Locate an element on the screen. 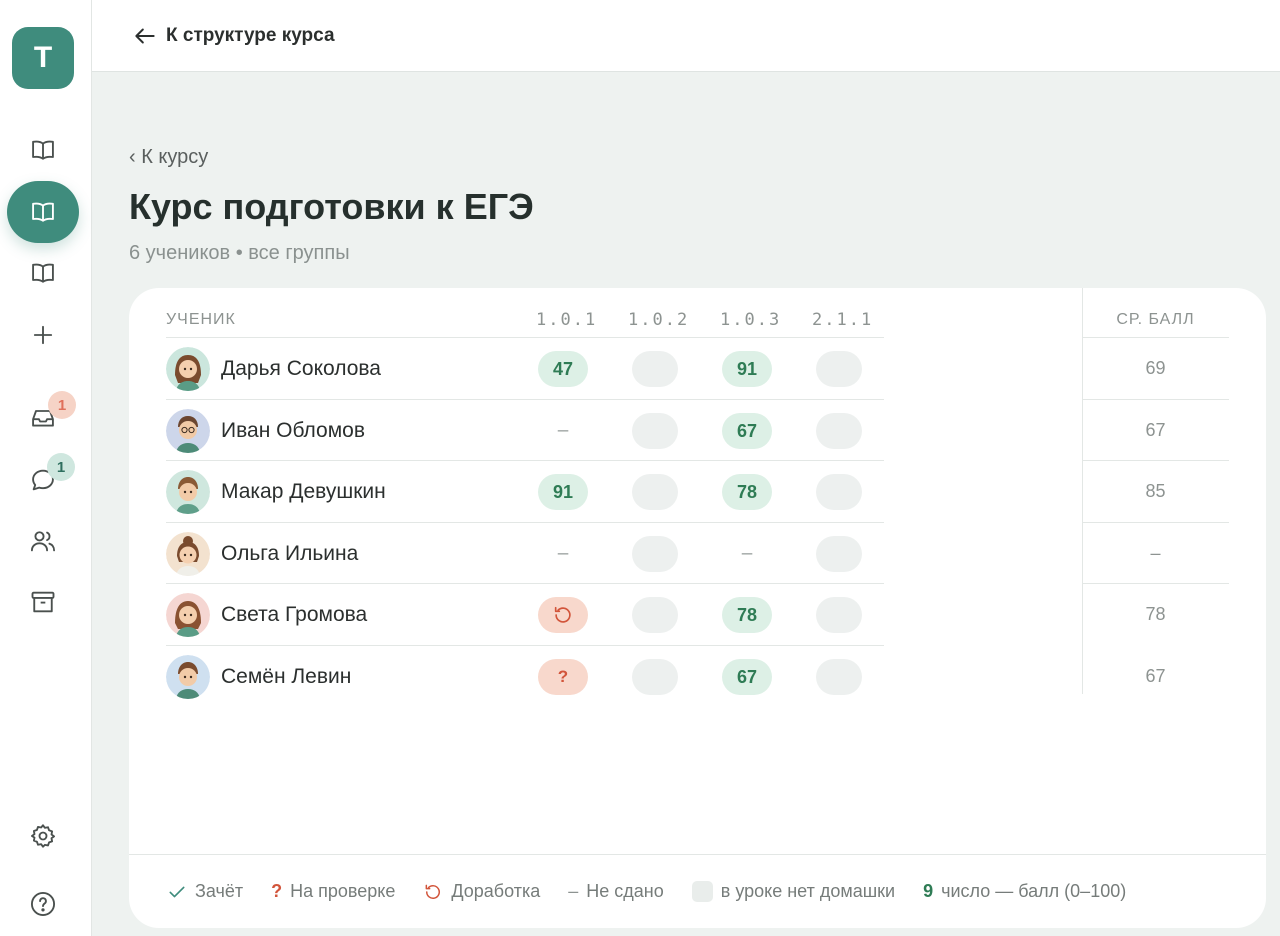 Image resolution: width=1280 pixels, height=936 pixels. nav-students is located at coordinates (43, 541).